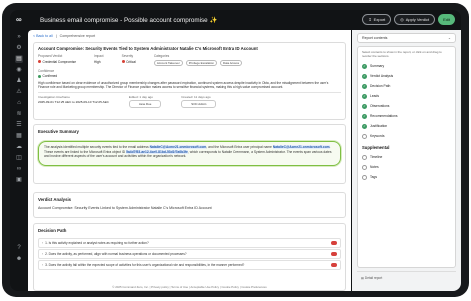 The image size is (471, 301). I want to click on list-icon: ☰, so click(19, 125).